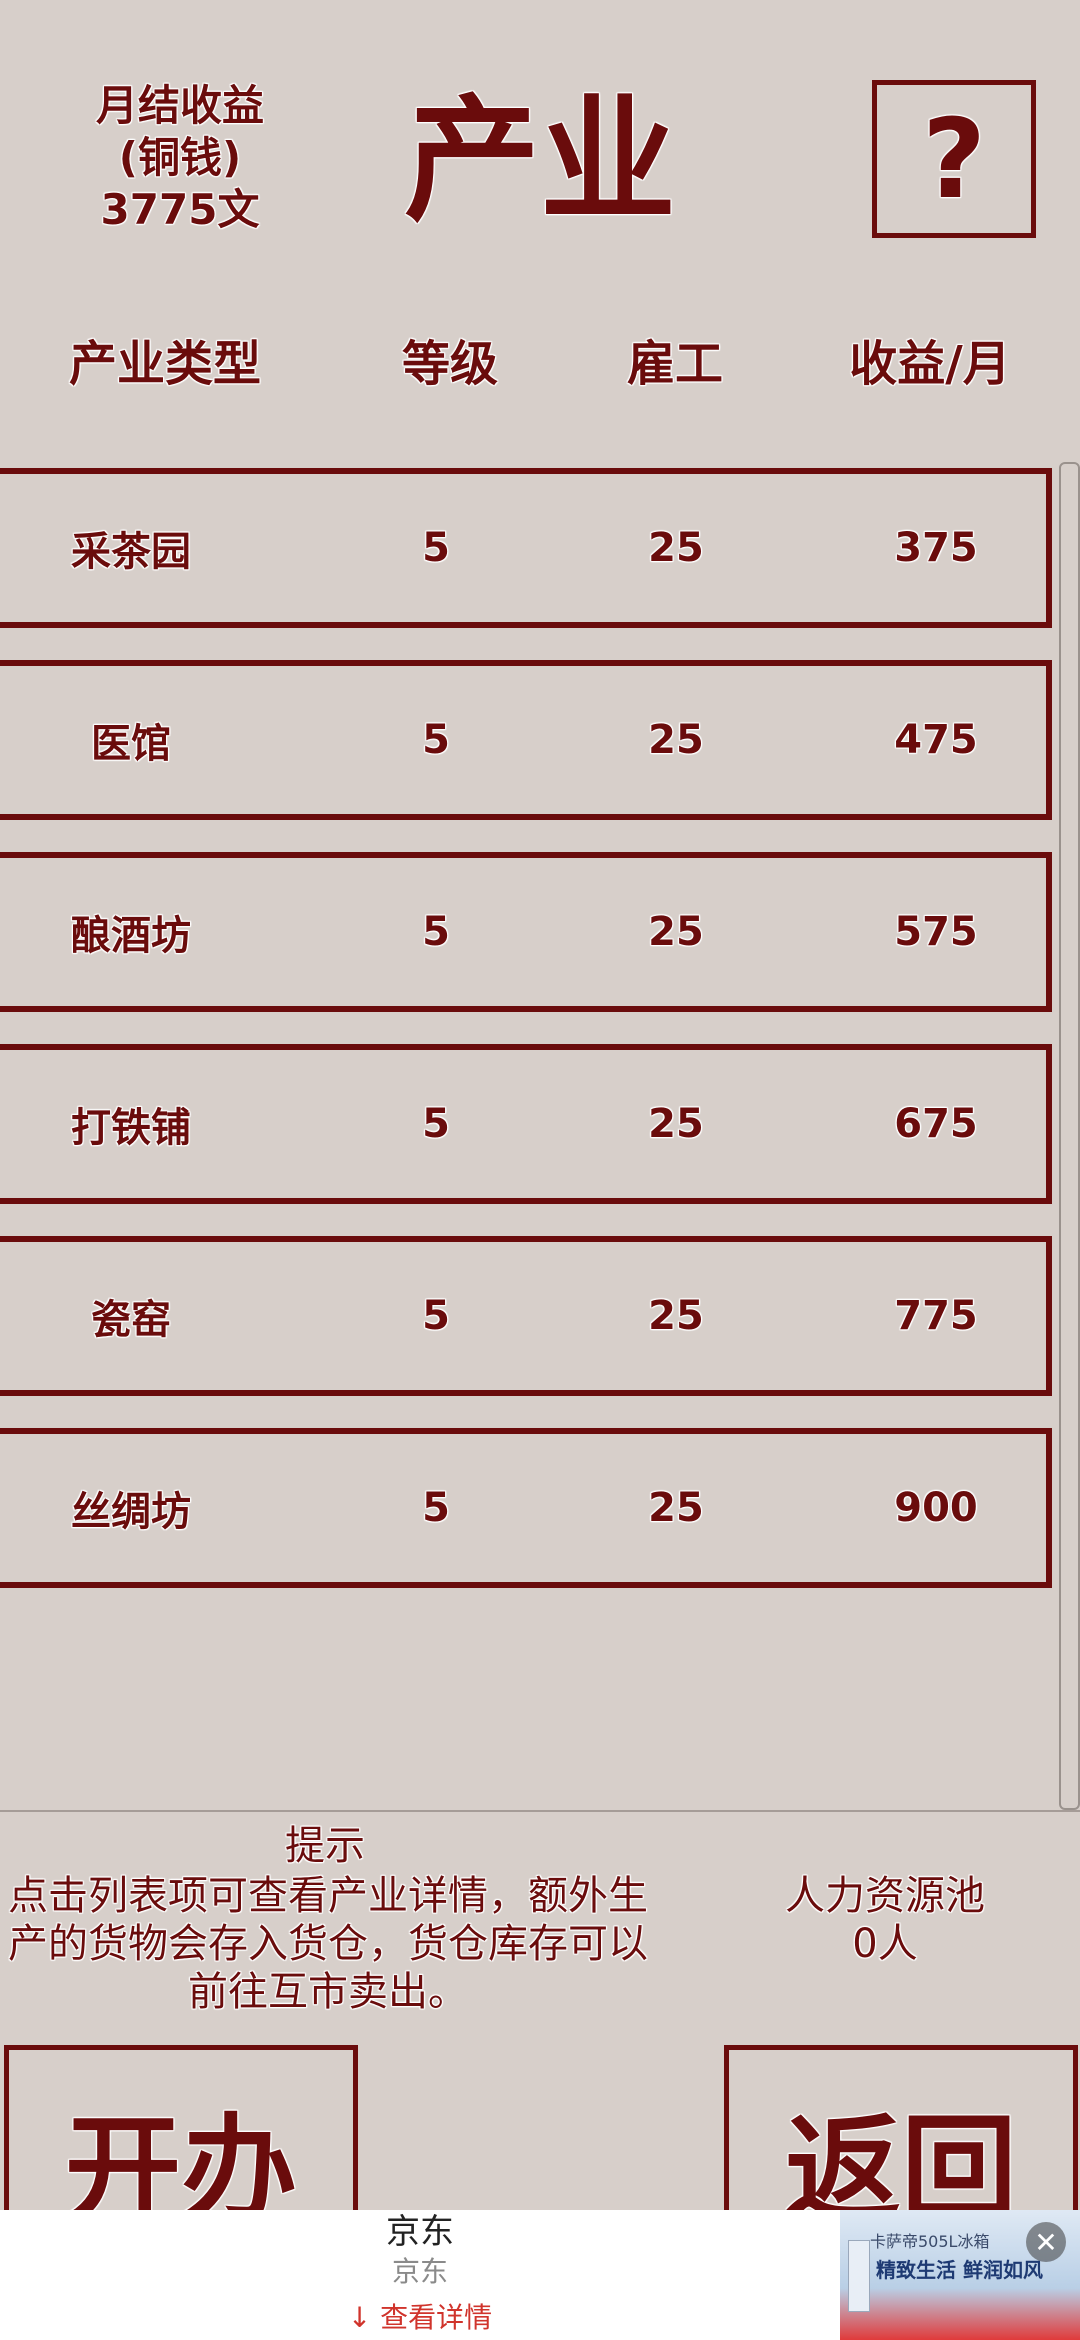 This screenshot has width=1080, height=2340. What do you see at coordinates (930, 364) in the screenshot?
I see `column-header-income: 收益/月` at bounding box center [930, 364].